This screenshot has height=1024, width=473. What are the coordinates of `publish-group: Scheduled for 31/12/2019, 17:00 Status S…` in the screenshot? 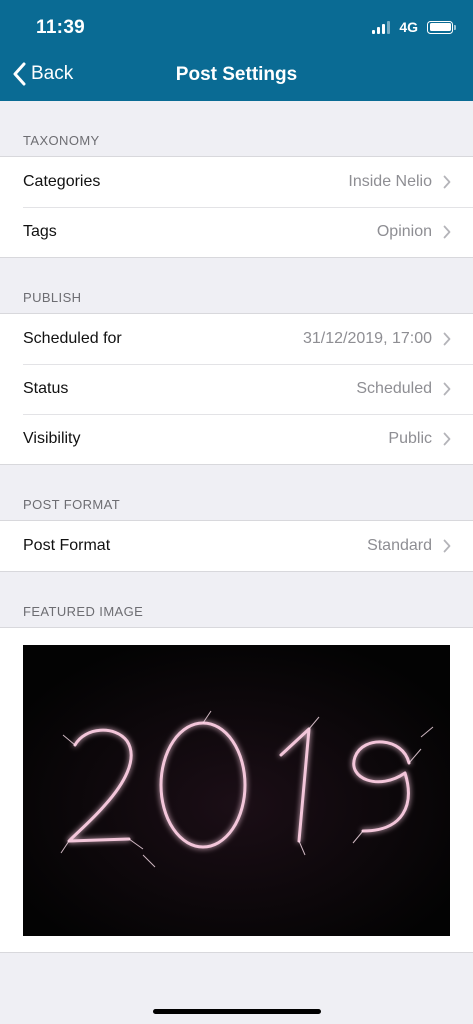 It's located at (236, 389).